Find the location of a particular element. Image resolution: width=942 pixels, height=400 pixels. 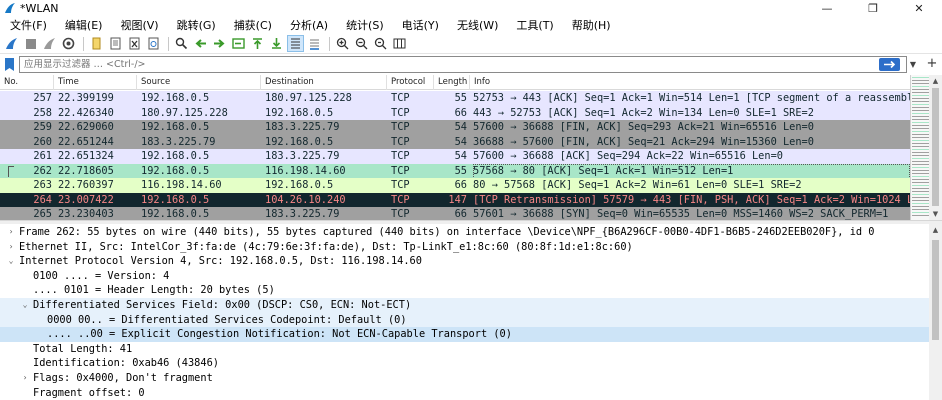

column-destination: Destination is located at coordinates (324, 82).